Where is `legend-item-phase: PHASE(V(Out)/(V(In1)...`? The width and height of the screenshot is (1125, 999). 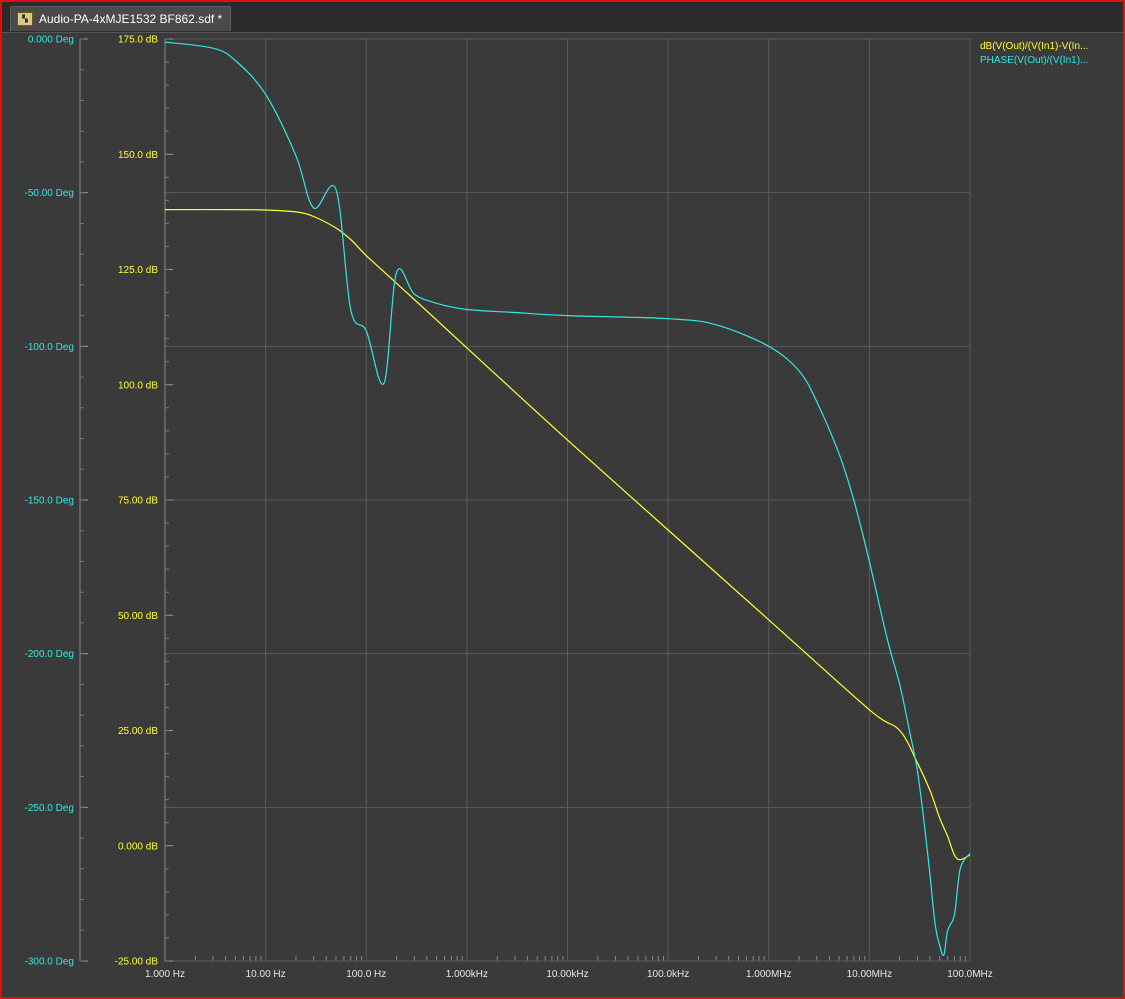
legend-item-phase: PHASE(V(Out)/(V(In1)... is located at coordinates (1034, 61).